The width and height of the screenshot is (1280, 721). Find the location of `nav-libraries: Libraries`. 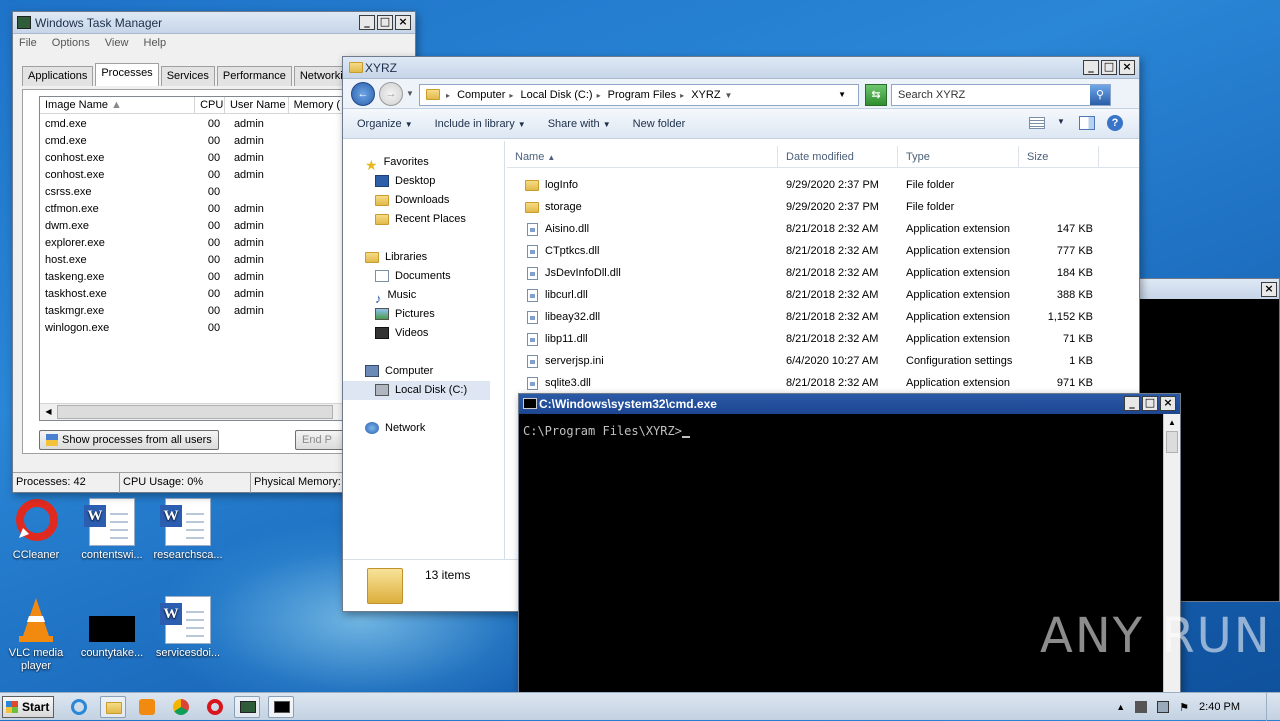

nav-libraries: Libraries is located at coordinates (423, 257).